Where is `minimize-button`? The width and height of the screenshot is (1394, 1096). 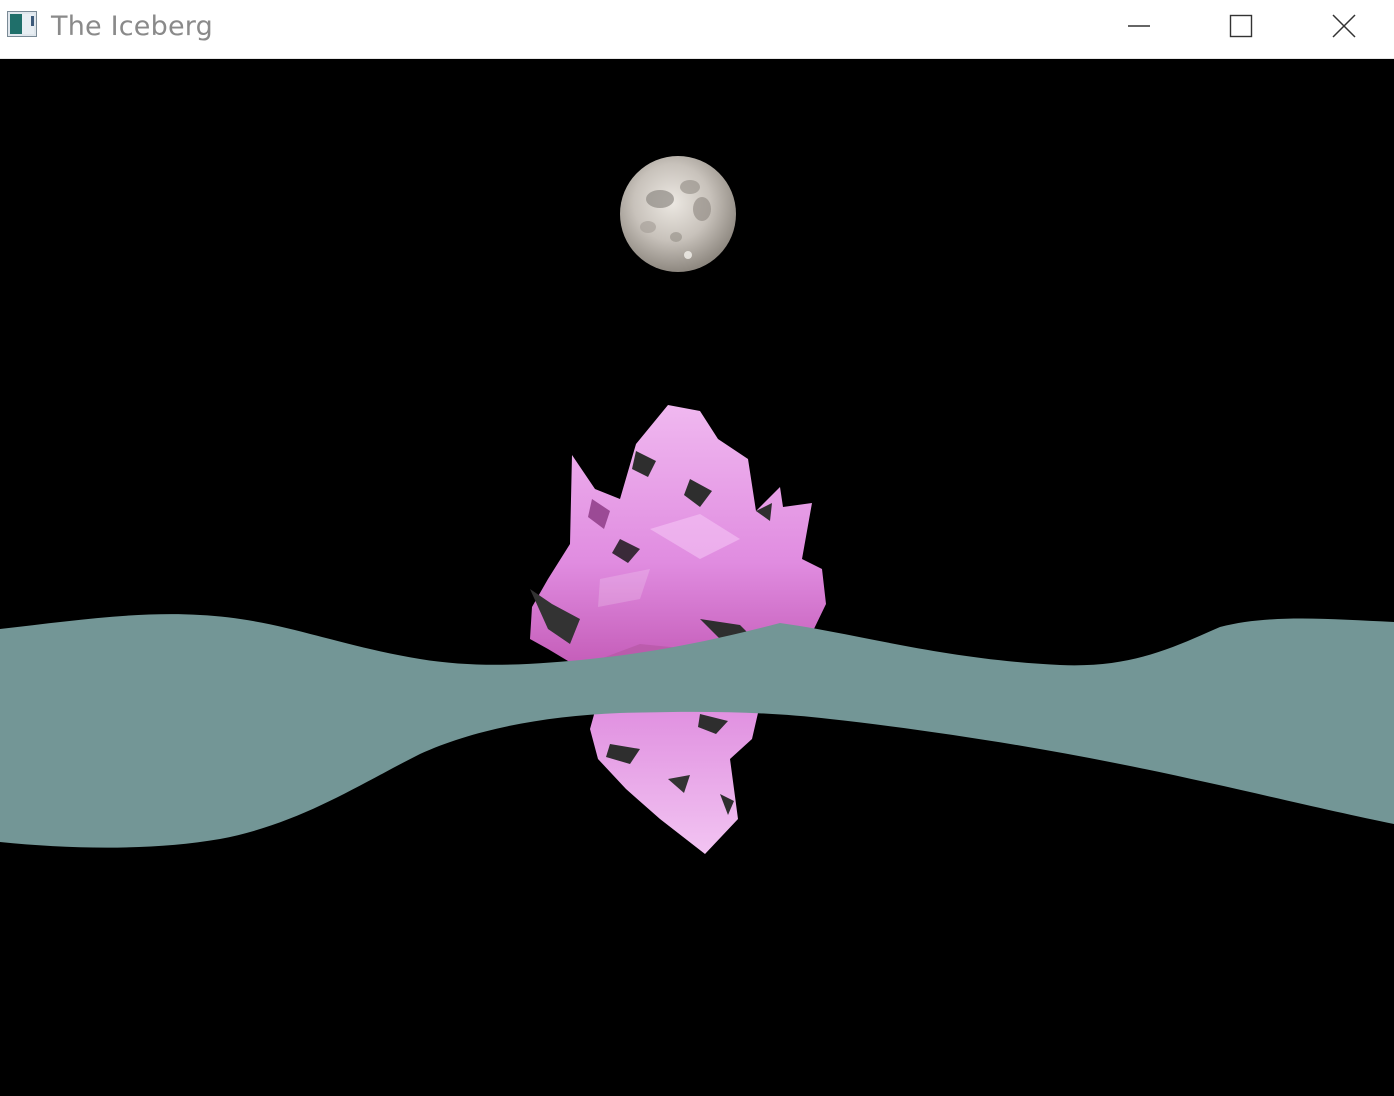
minimize-button is located at coordinates (1139, 26).